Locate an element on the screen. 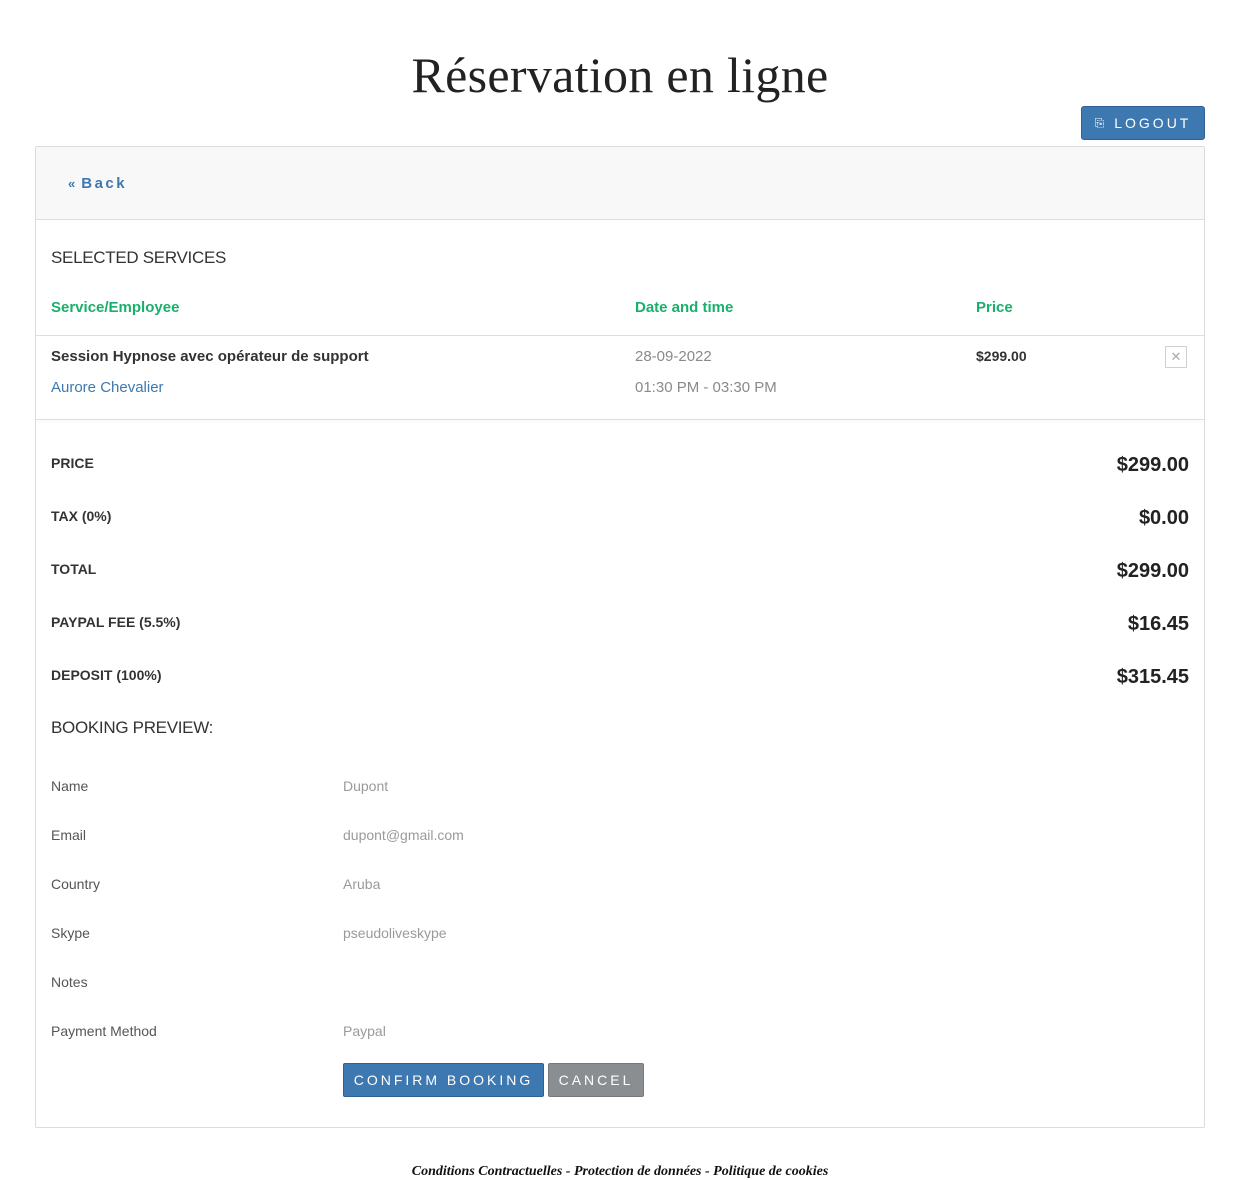  booking-preview-title: BOOKING PREVIEW: is located at coordinates (132, 727).